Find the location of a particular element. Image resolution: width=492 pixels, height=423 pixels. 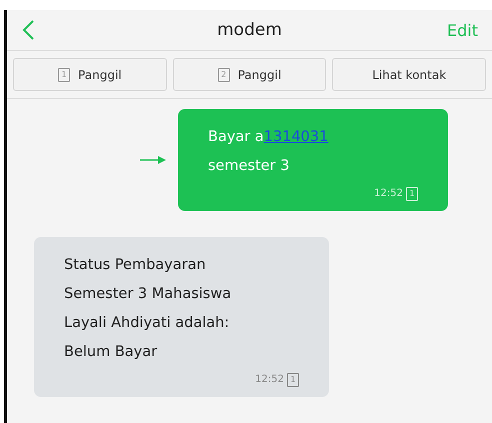

call-button: 2 Panggil is located at coordinates (249, 74).